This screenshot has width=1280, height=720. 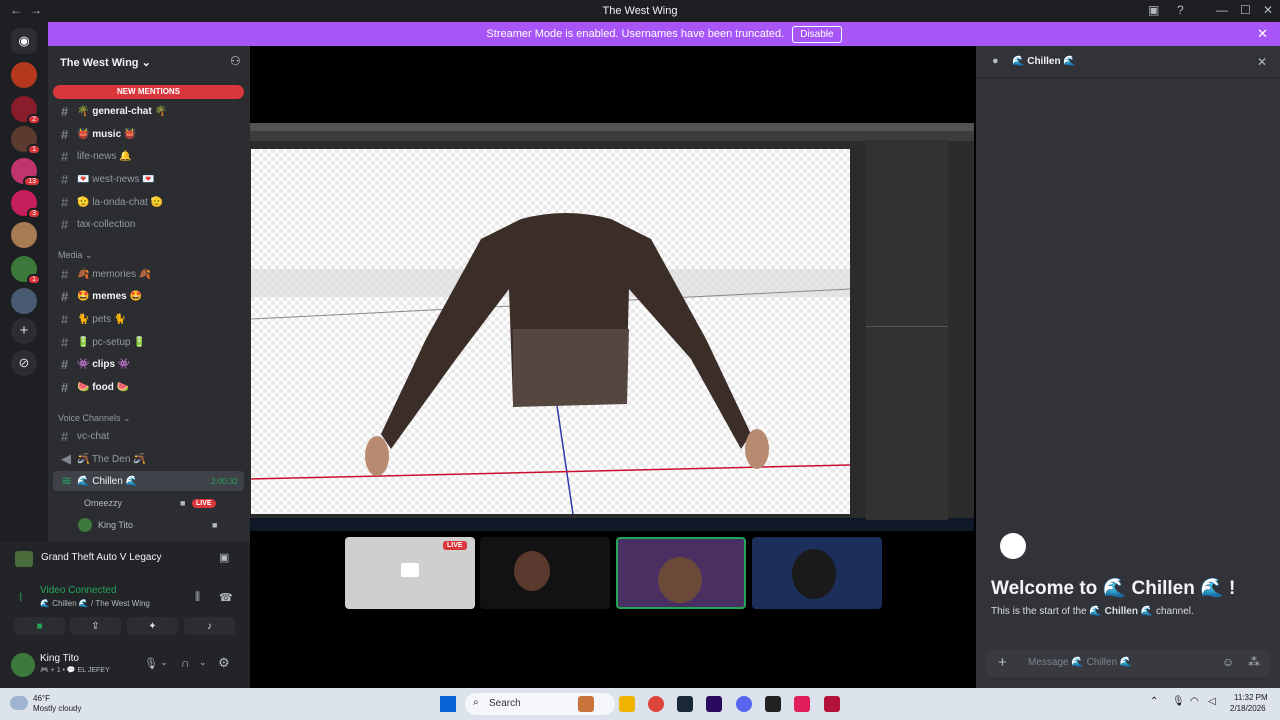 What do you see at coordinates (410, 570) in the screenshot?
I see `screen-share-icon` at bounding box center [410, 570].